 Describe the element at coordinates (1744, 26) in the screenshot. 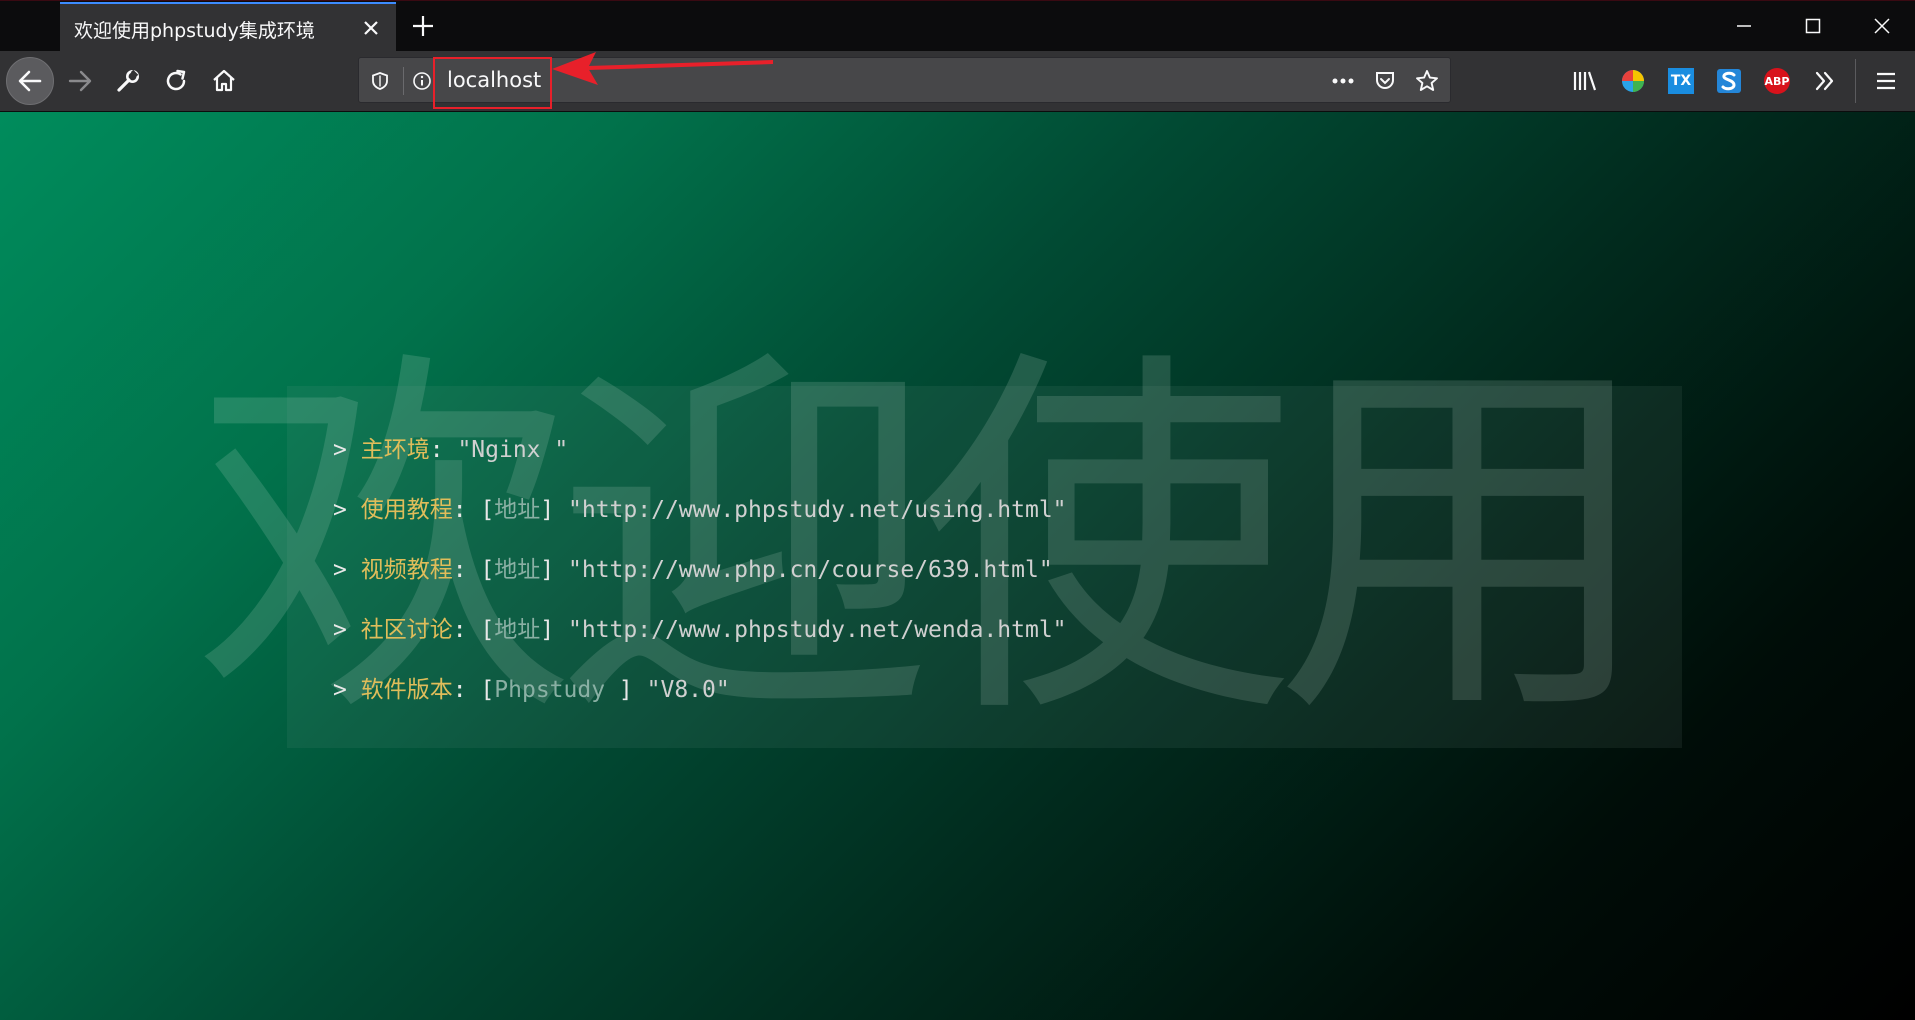

I see `minimize-icon` at that location.